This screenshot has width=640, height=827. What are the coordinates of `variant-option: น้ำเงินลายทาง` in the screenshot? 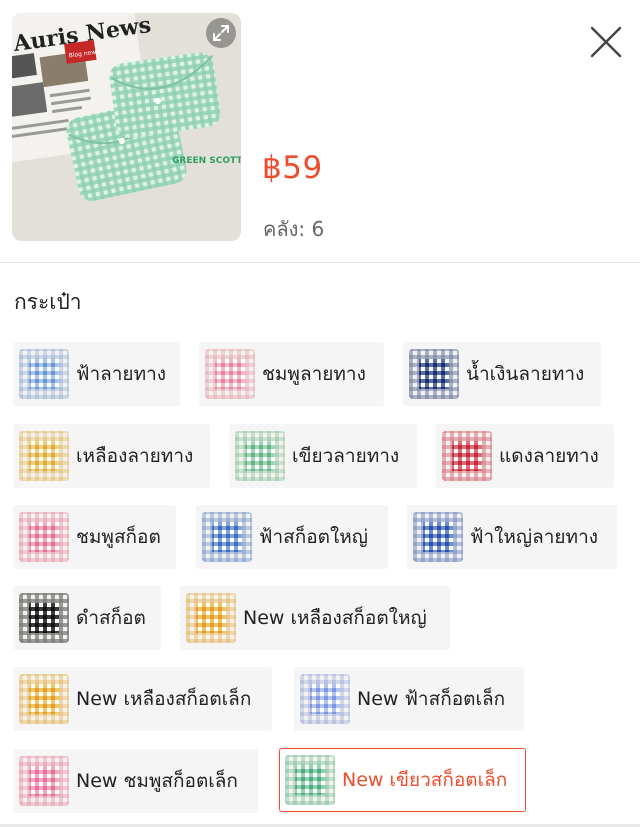 It's located at (502, 374).